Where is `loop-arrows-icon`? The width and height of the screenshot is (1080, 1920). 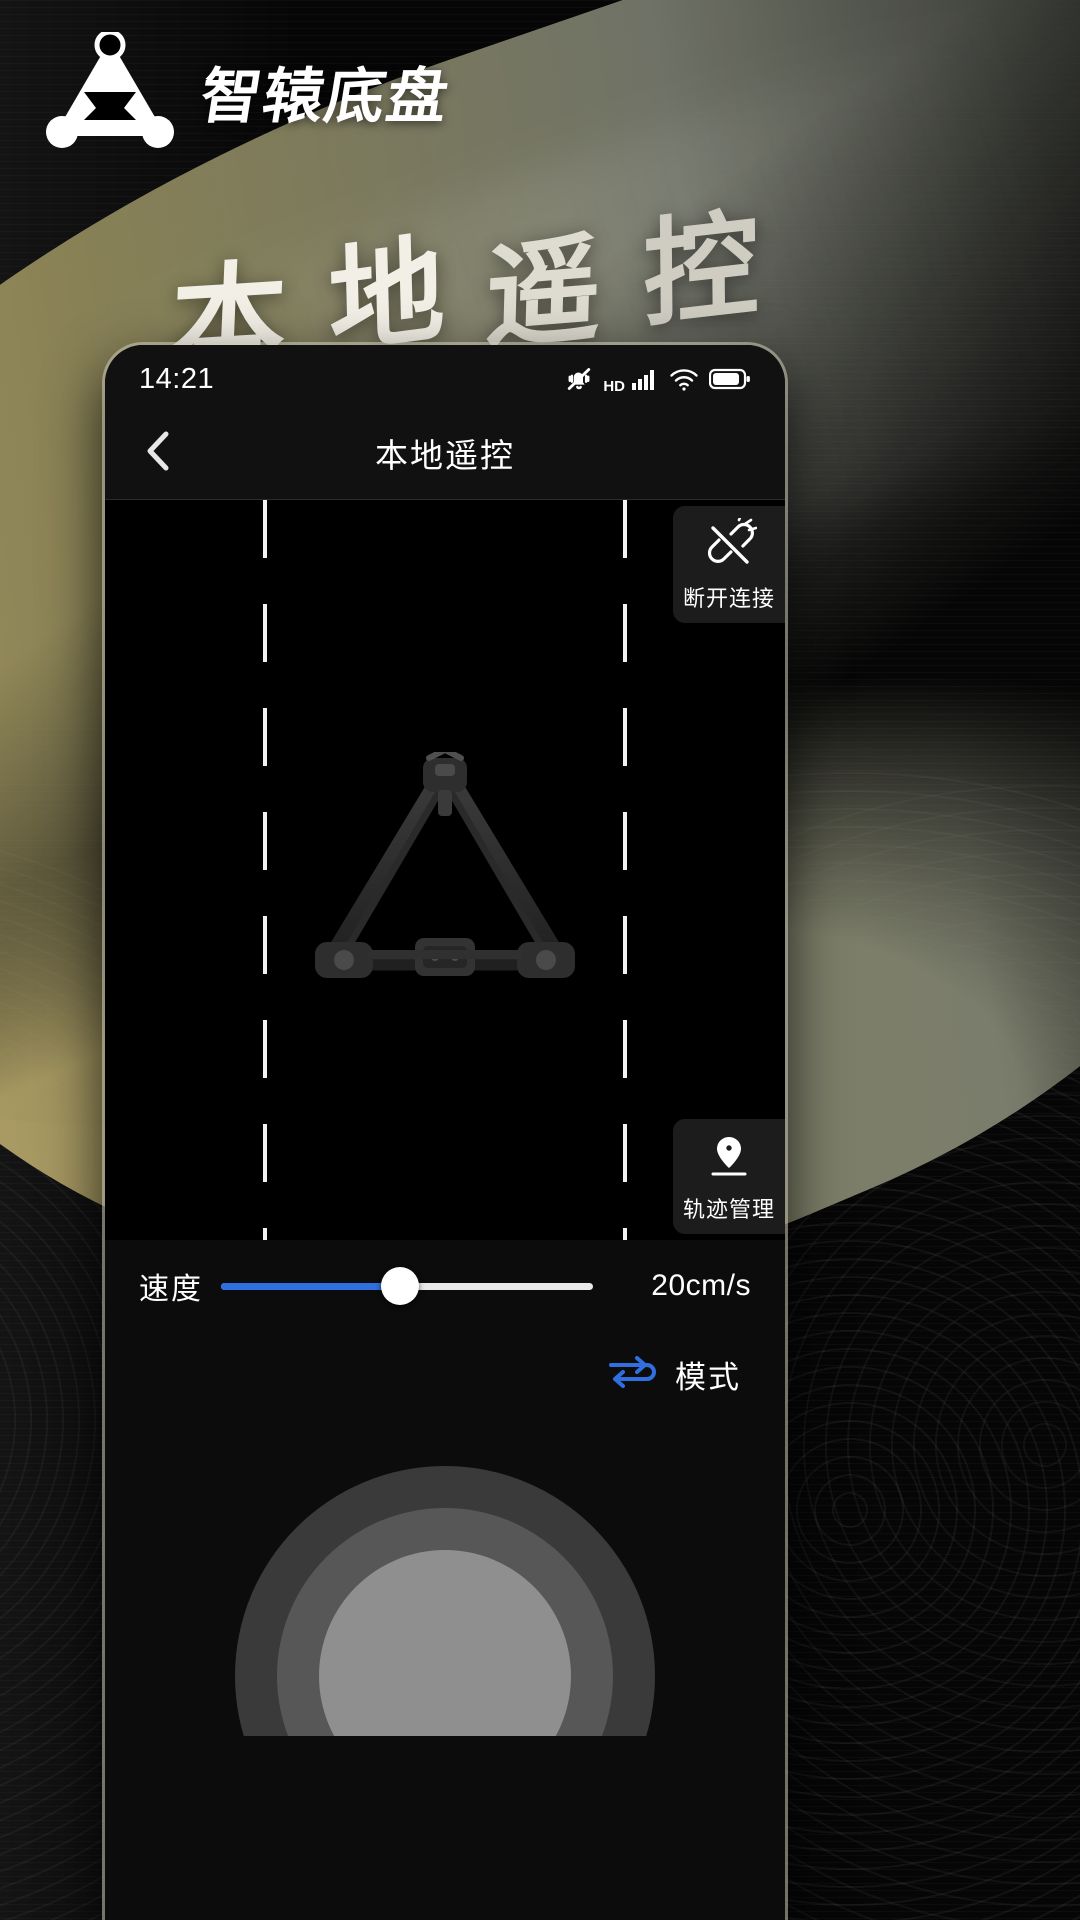
loop-arrows-icon is located at coordinates (632, 1374).